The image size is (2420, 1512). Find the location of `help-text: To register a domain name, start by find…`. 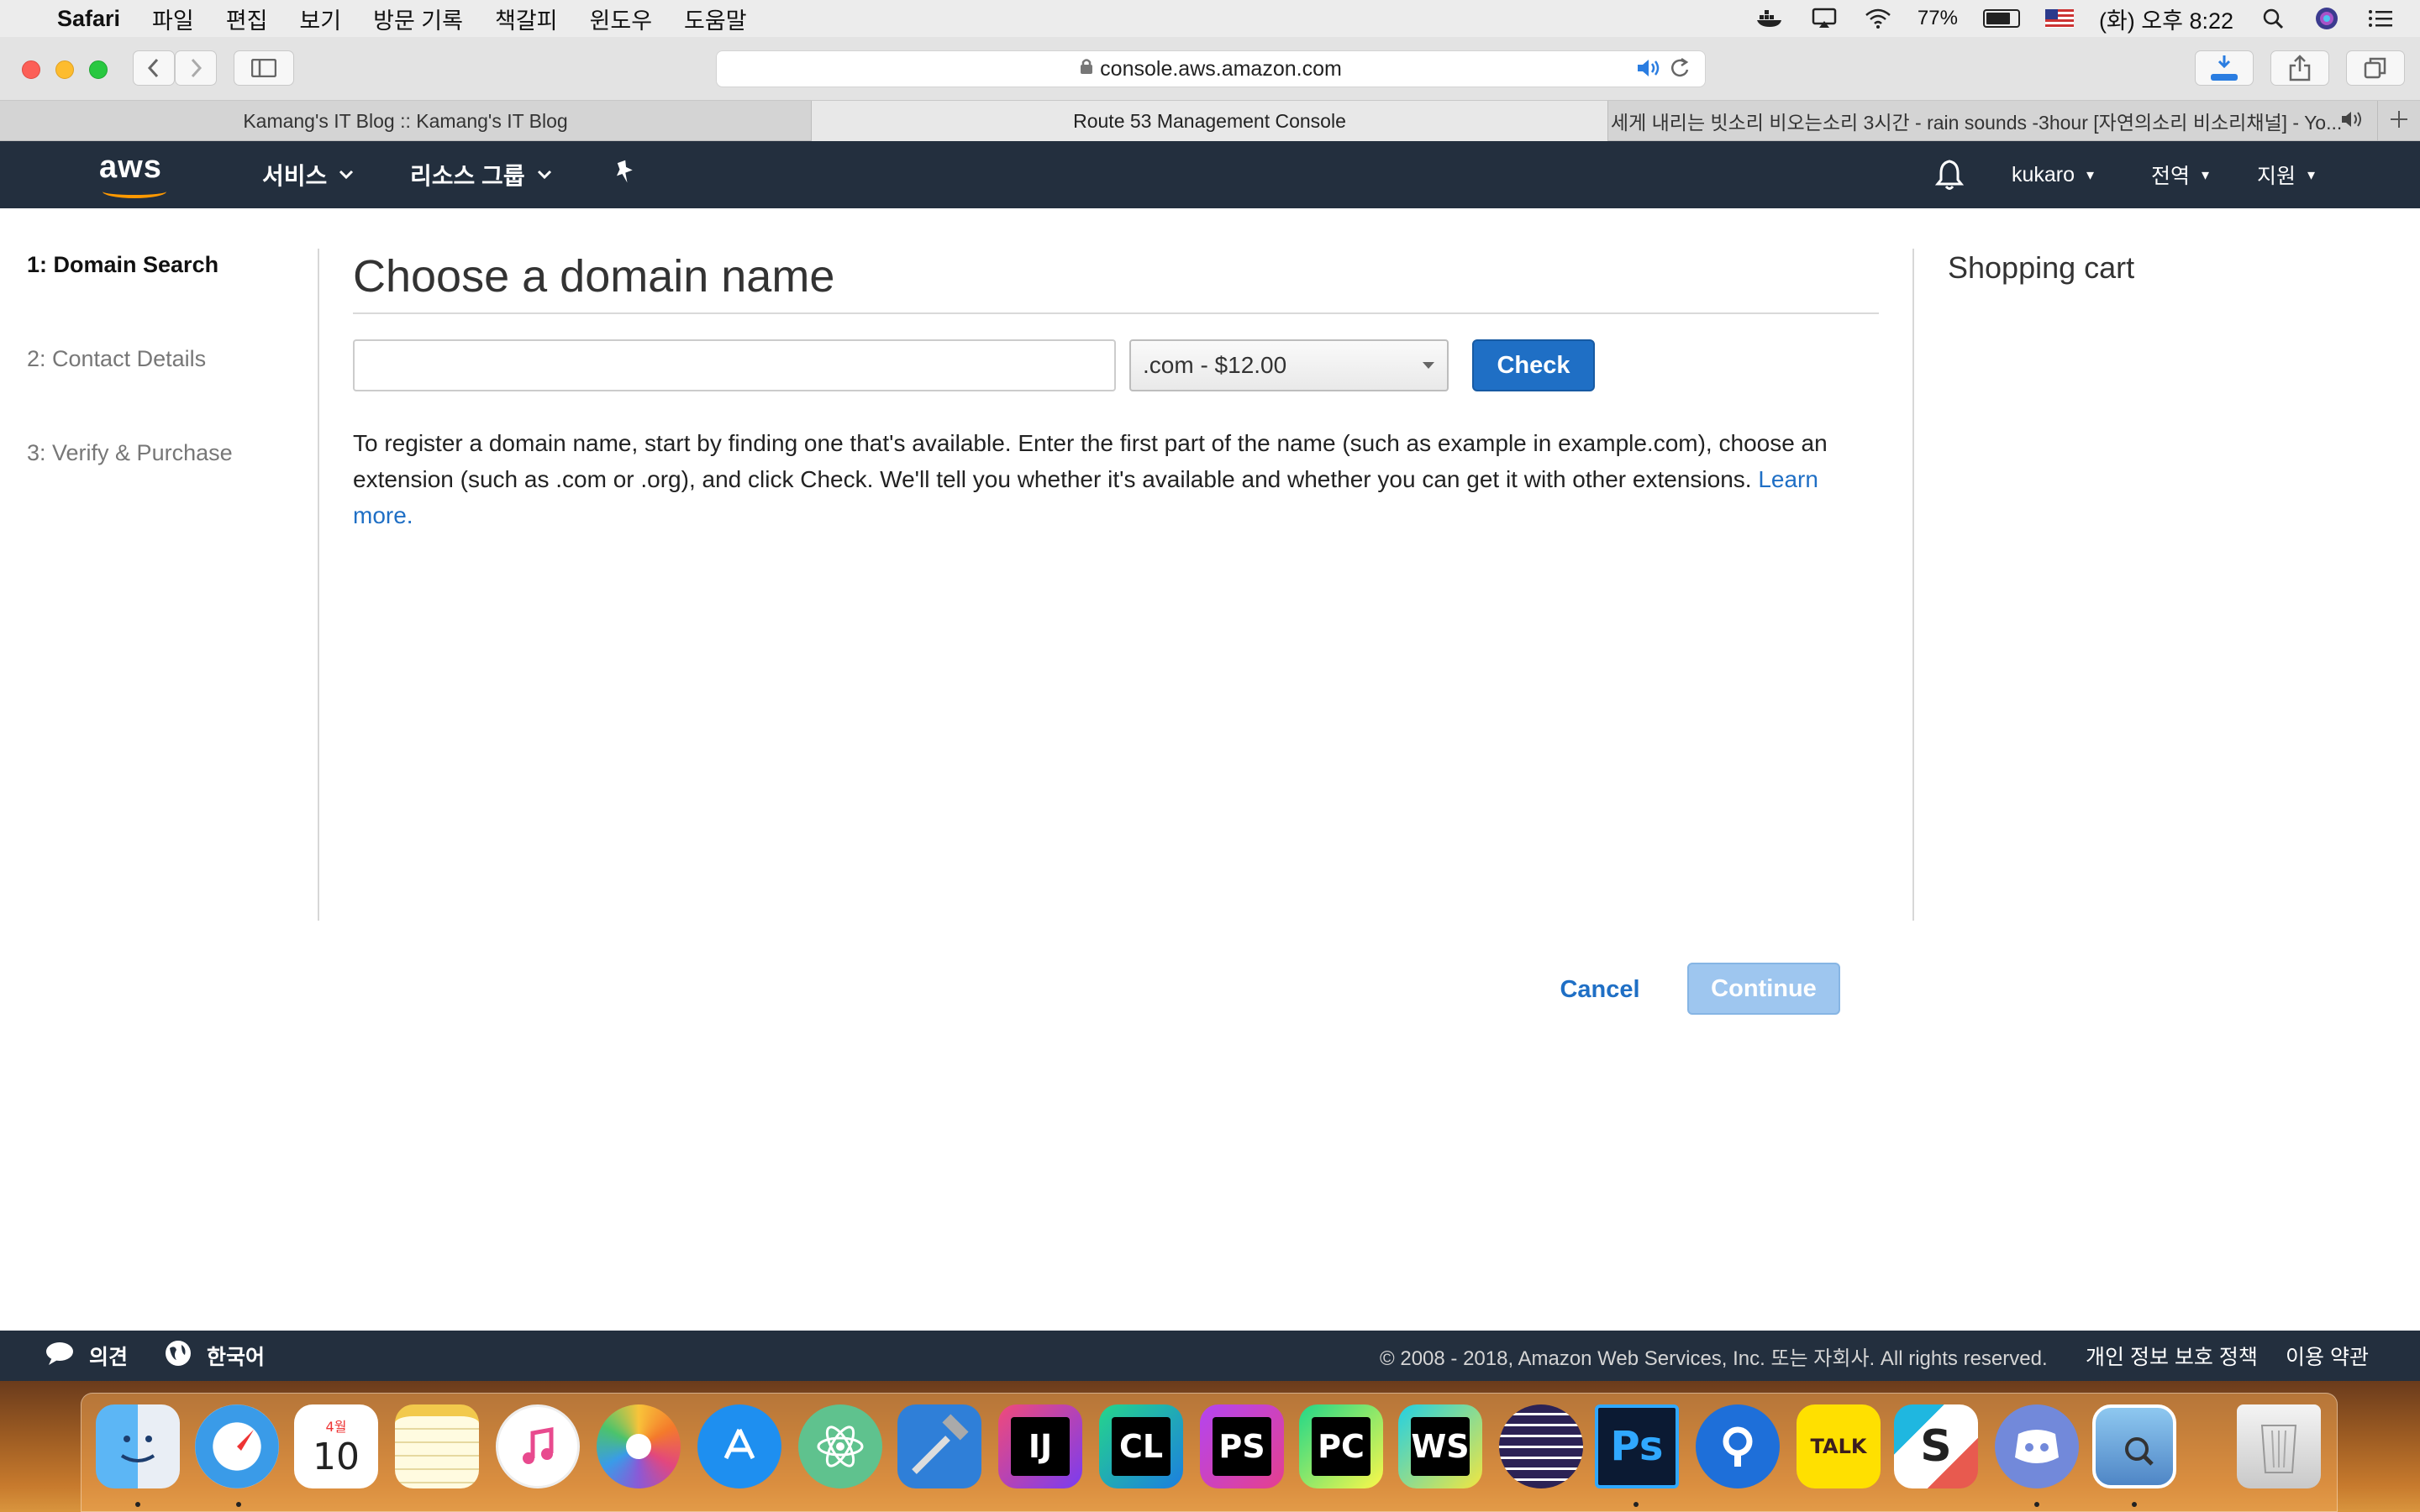

help-text: To register a domain name, start by find… is located at coordinates (1109, 479).